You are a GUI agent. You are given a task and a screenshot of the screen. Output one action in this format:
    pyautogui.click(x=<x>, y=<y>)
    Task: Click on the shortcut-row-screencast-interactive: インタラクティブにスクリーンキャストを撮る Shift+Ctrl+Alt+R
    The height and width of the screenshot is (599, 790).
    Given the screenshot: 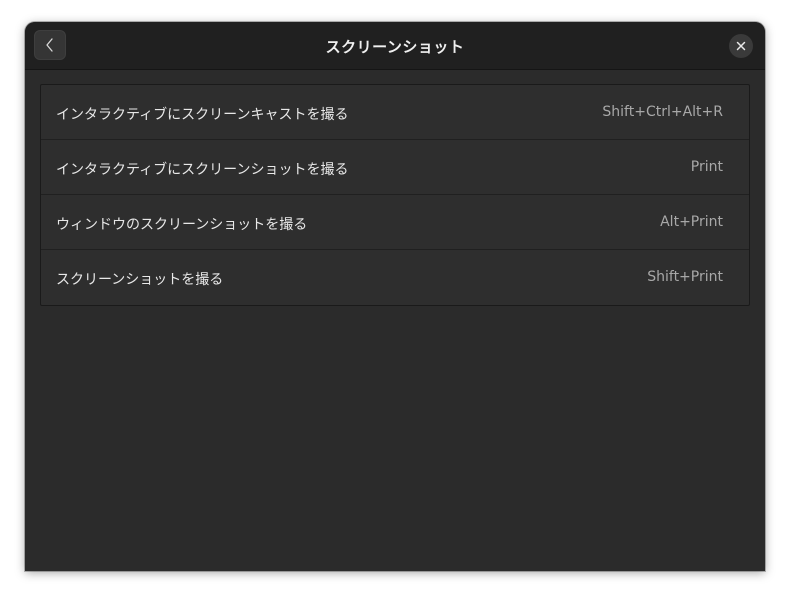 What is the action you would take?
    pyautogui.click(x=395, y=112)
    